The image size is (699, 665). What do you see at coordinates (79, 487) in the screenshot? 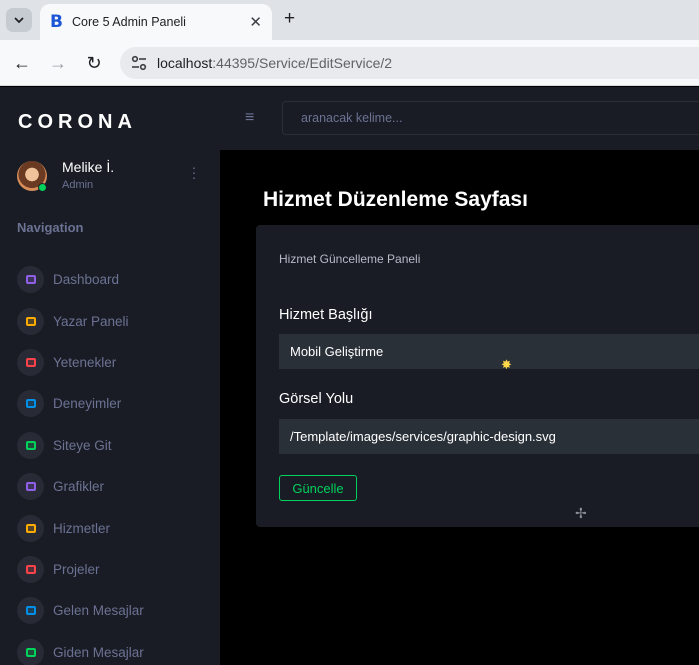
I see `sidebar-item-label: Grafikler` at bounding box center [79, 487].